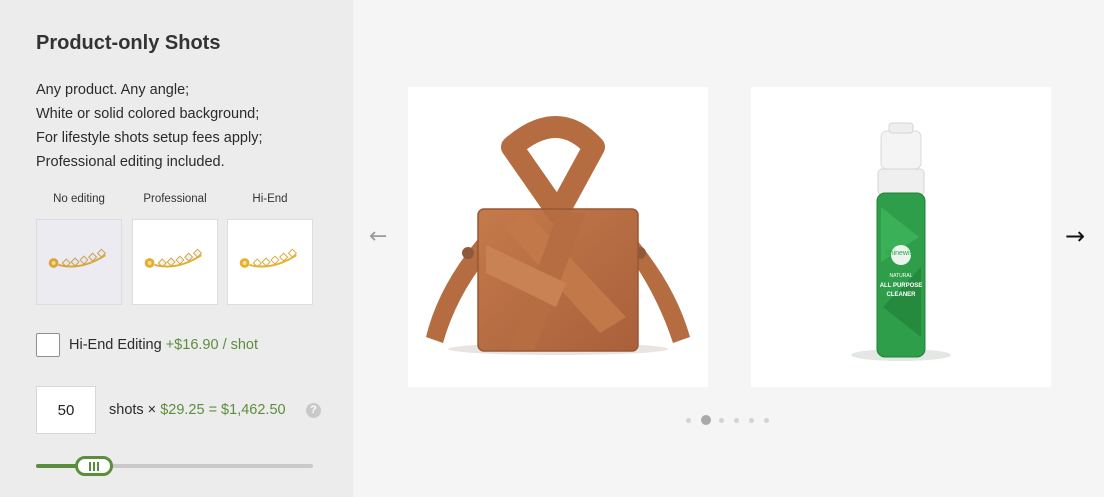 The height and width of the screenshot is (497, 1104). I want to click on sample-label: No editing, so click(79, 199).